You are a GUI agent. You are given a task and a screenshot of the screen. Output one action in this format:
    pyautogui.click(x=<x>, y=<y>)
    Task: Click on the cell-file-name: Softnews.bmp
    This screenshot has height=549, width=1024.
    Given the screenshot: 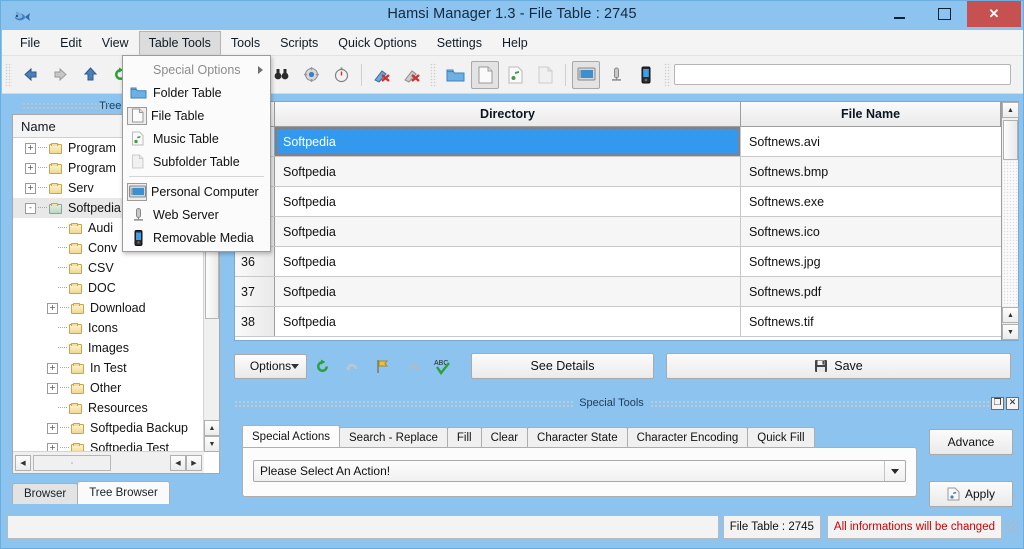 What is the action you would take?
    pyautogui.click(x=871, y=171)
    